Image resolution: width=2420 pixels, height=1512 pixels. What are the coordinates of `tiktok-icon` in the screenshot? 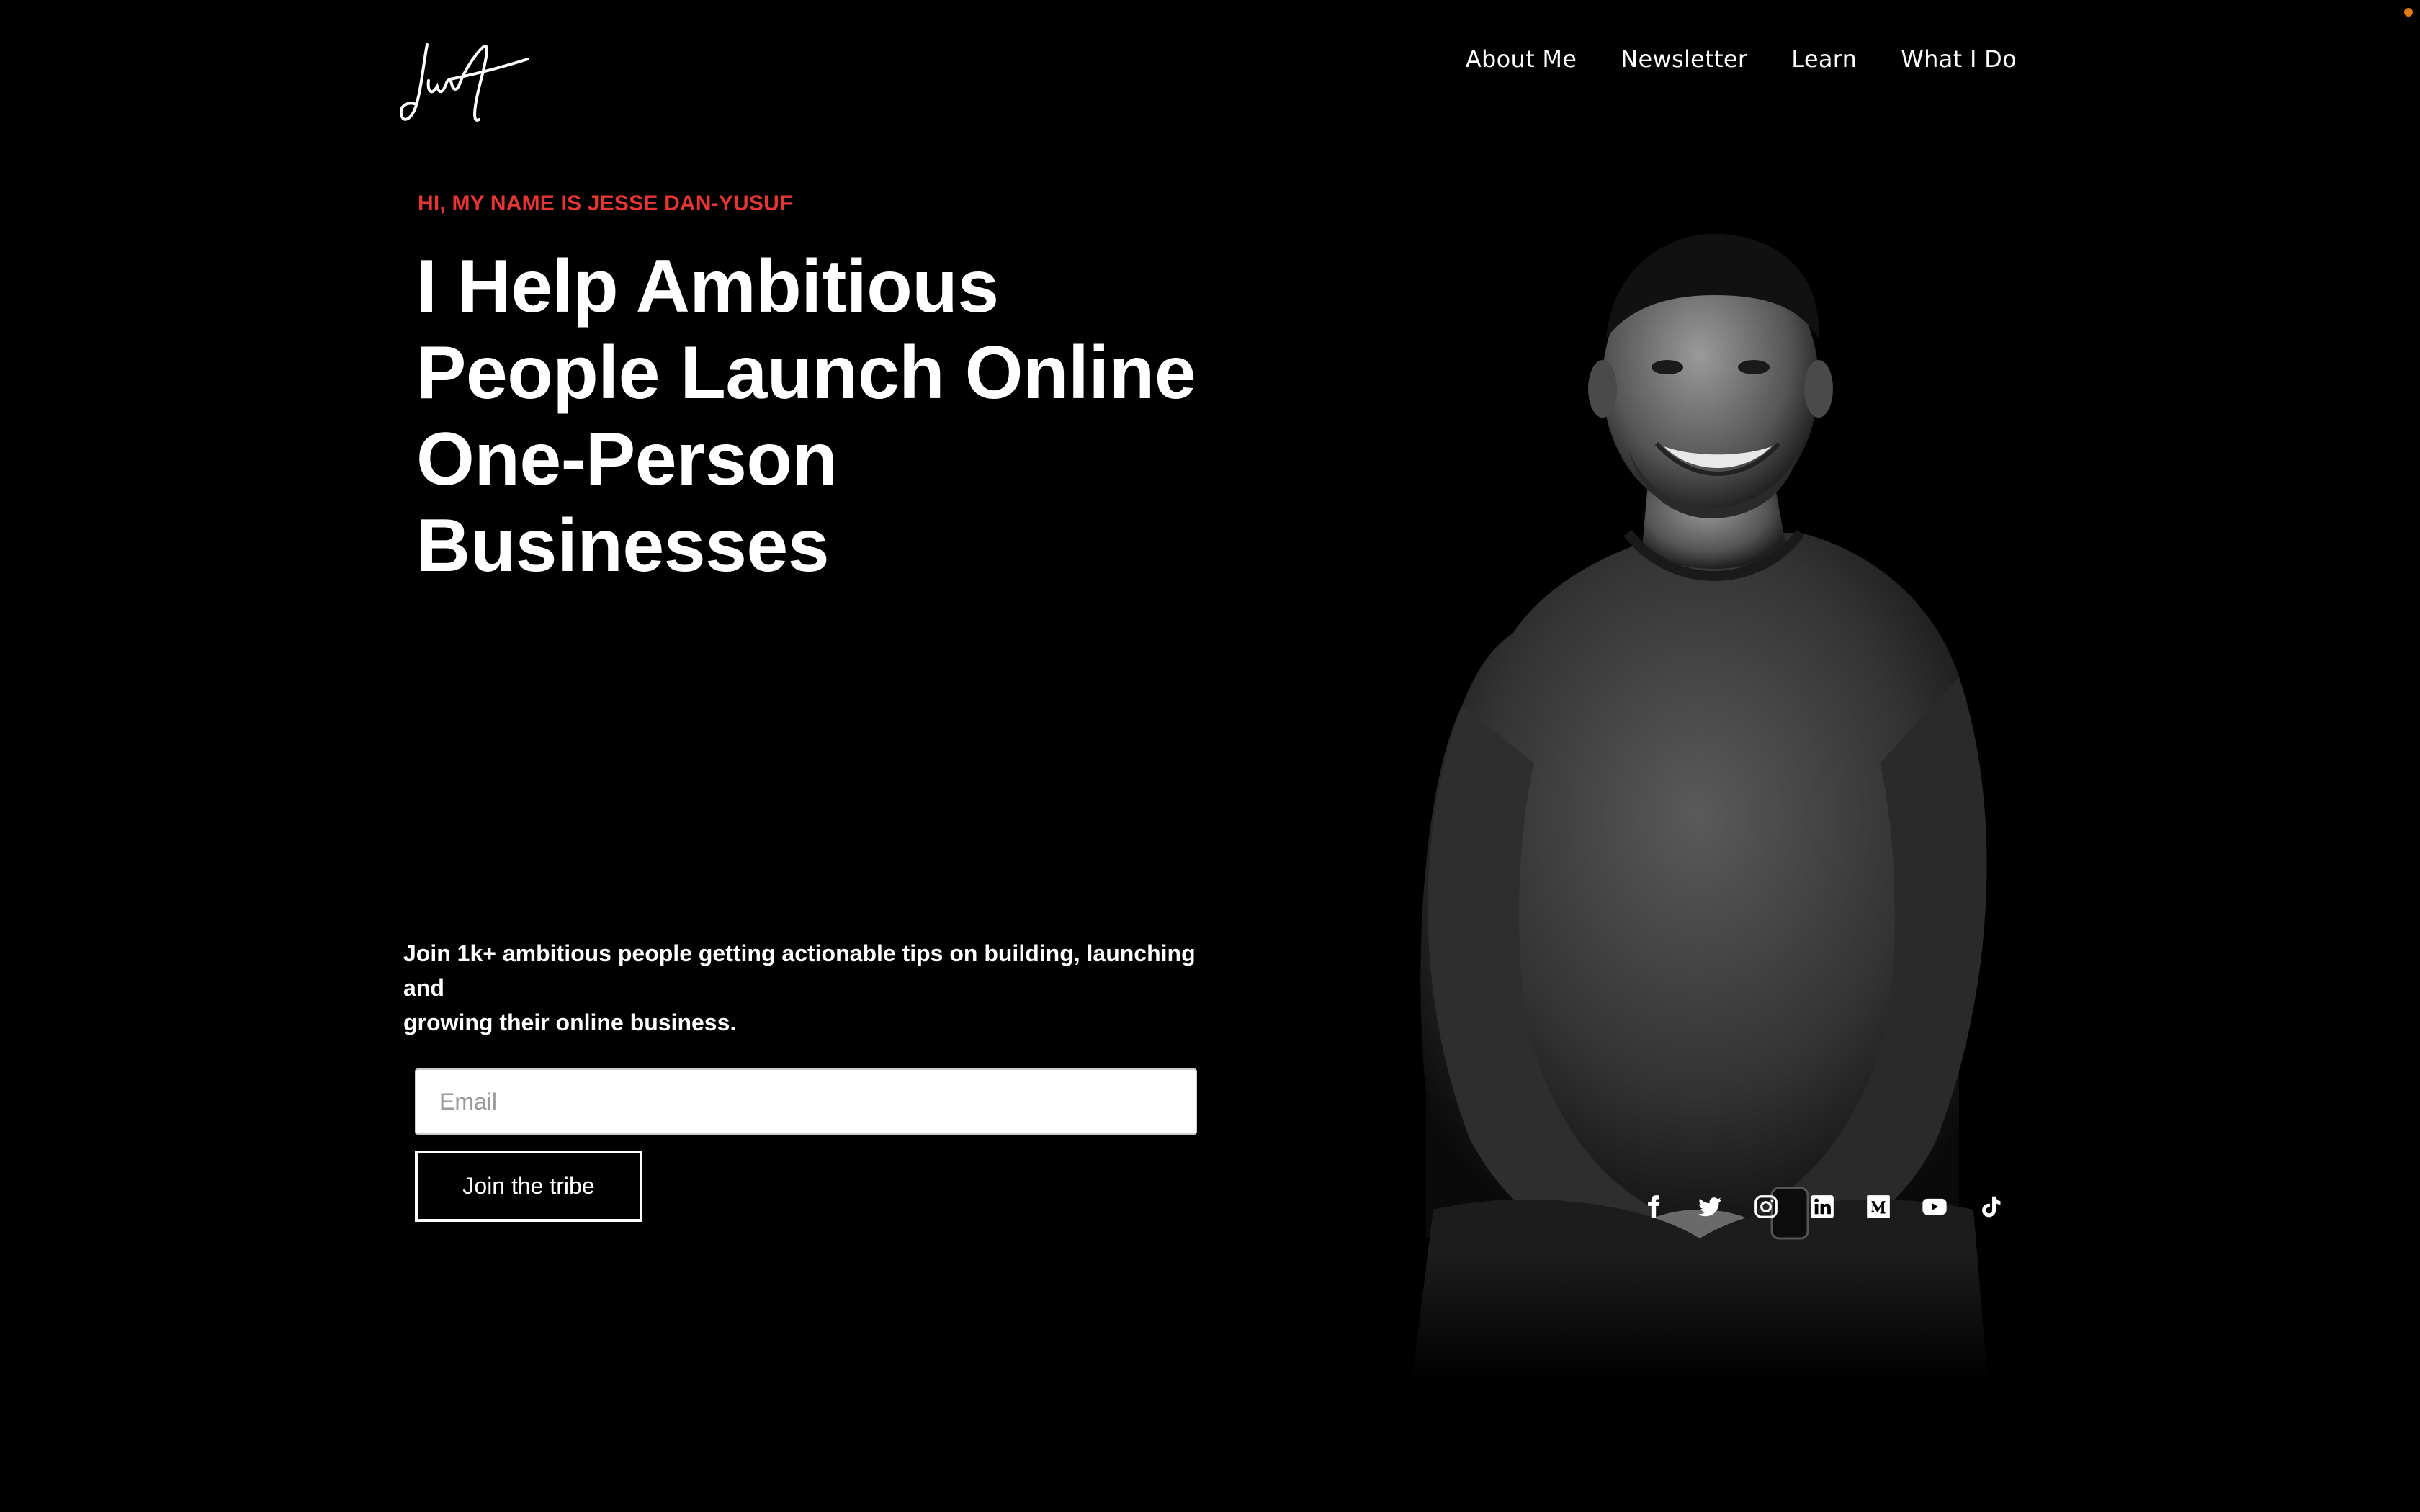 It's located at (1990, 1206).